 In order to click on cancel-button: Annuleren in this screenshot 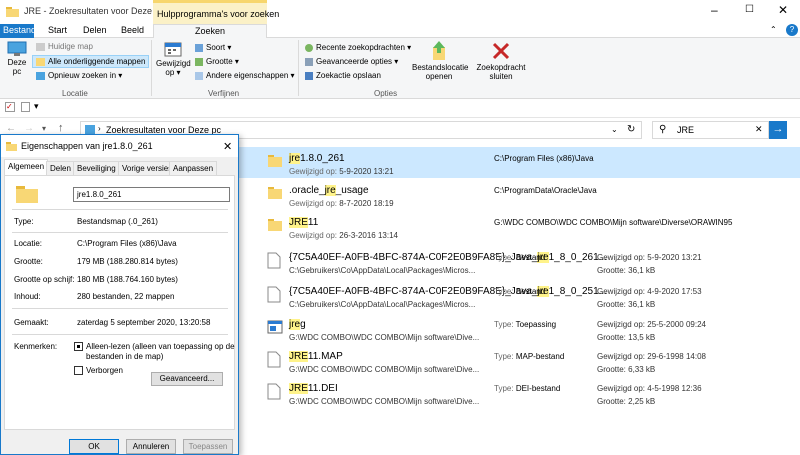, I will do `click(151, 446)`.